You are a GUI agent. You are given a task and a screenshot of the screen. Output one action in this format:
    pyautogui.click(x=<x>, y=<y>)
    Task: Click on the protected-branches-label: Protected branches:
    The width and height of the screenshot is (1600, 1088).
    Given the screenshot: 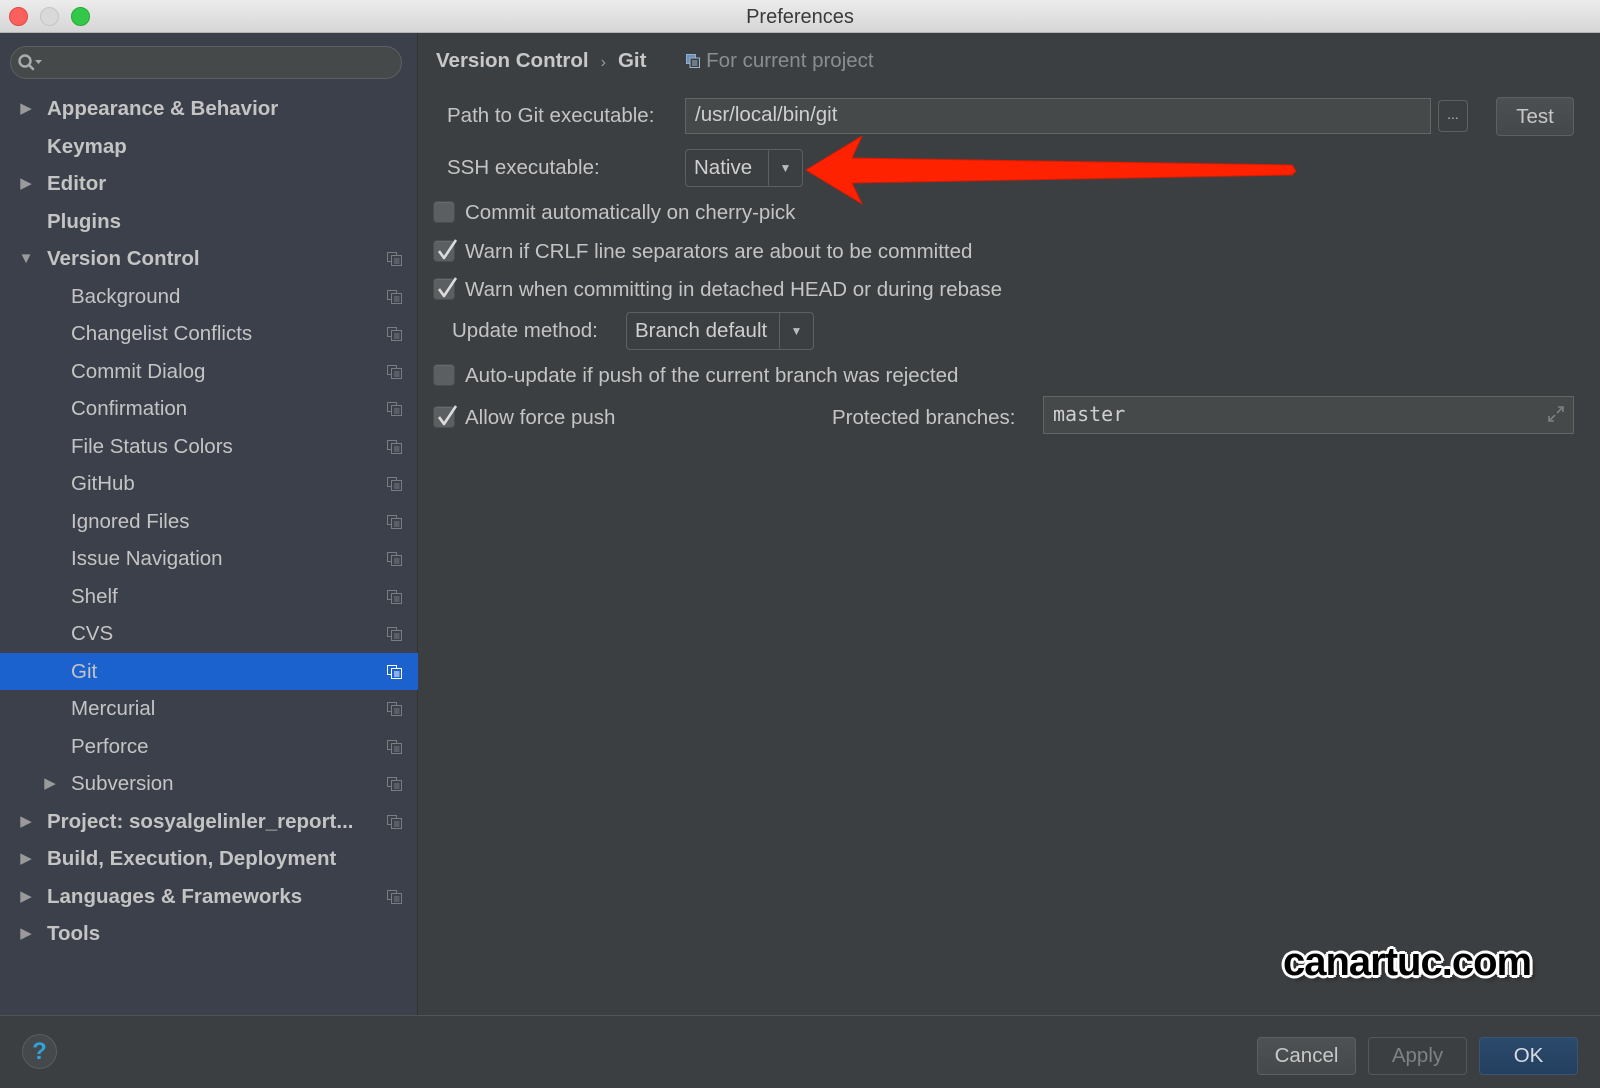 What is the action you would take?
    pyautogui.click(x=924, y=417)
    